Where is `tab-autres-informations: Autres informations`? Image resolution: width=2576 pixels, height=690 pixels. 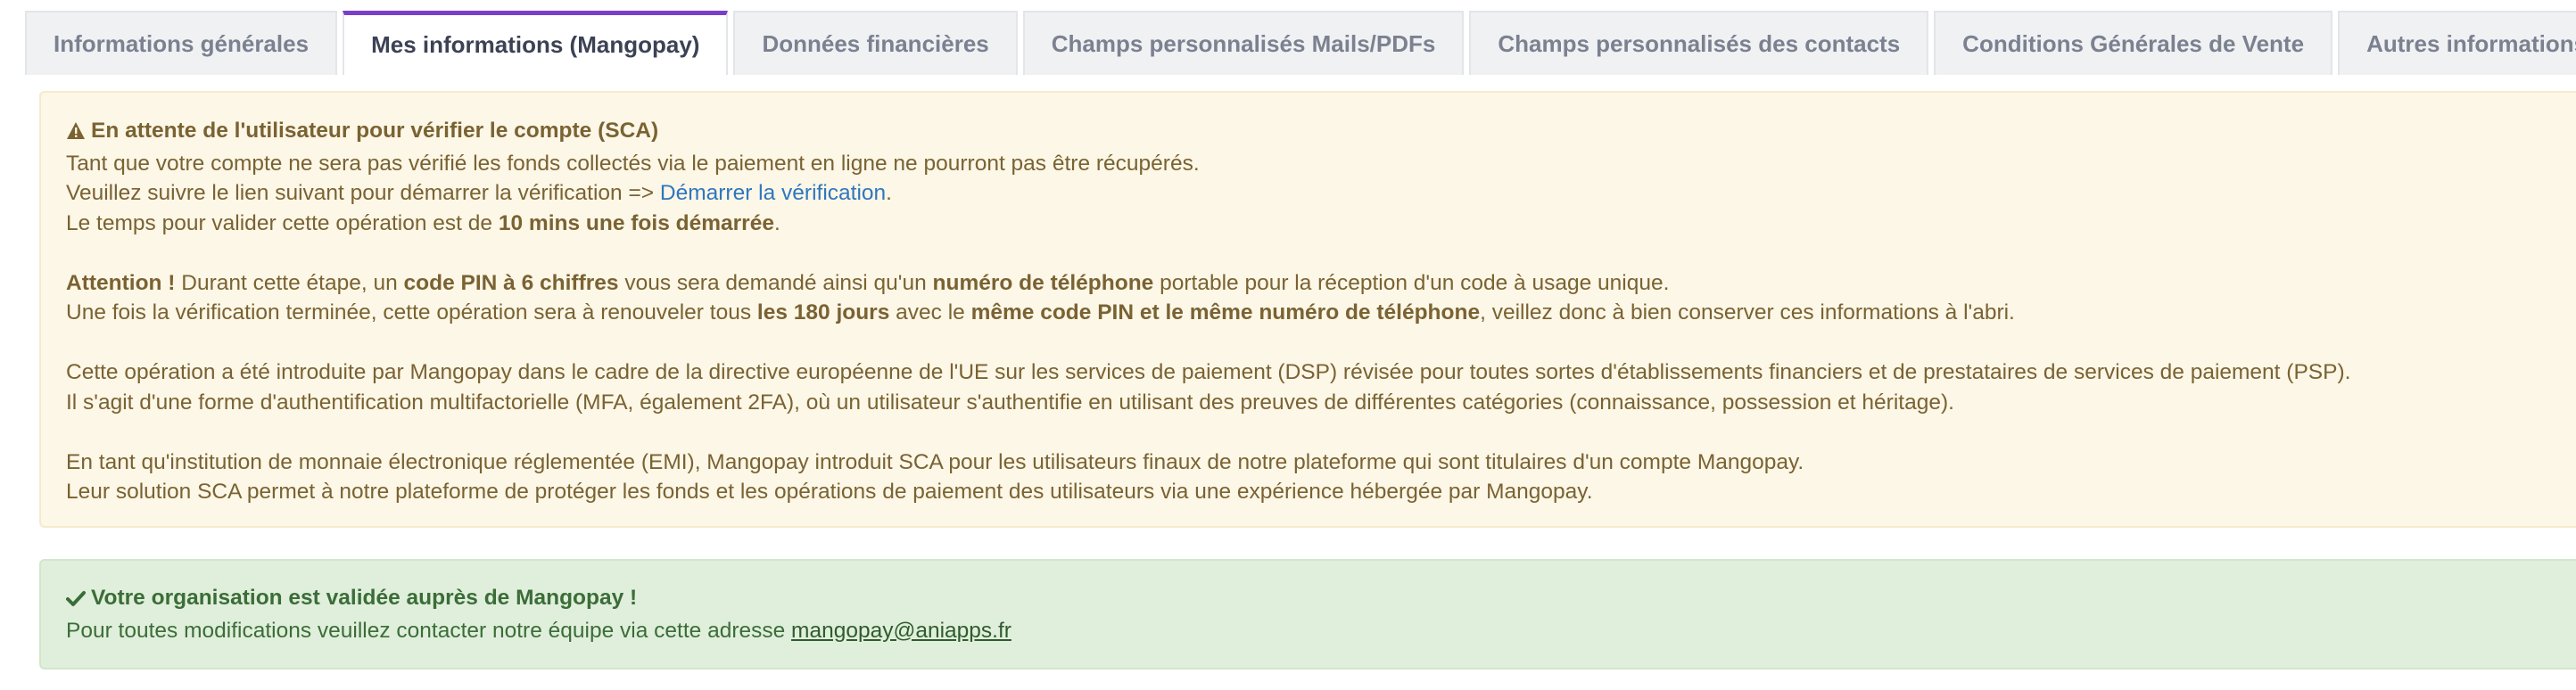 tab-autres-informations: Autres informations is located at coordinates (2457, 43).